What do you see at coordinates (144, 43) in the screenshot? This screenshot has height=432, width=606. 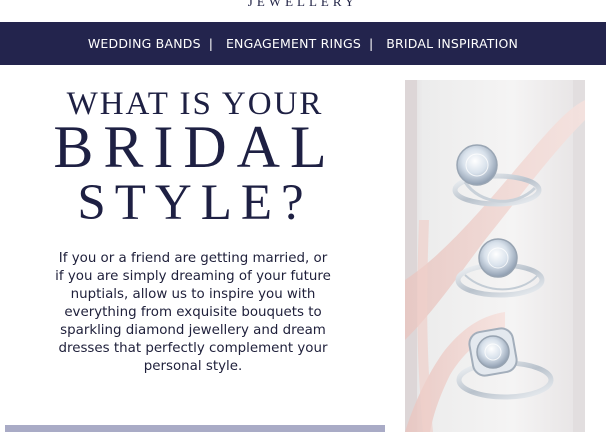 I see `nav-wedding-bands: WEDDING BANDS` at bounding box center [144, 43].